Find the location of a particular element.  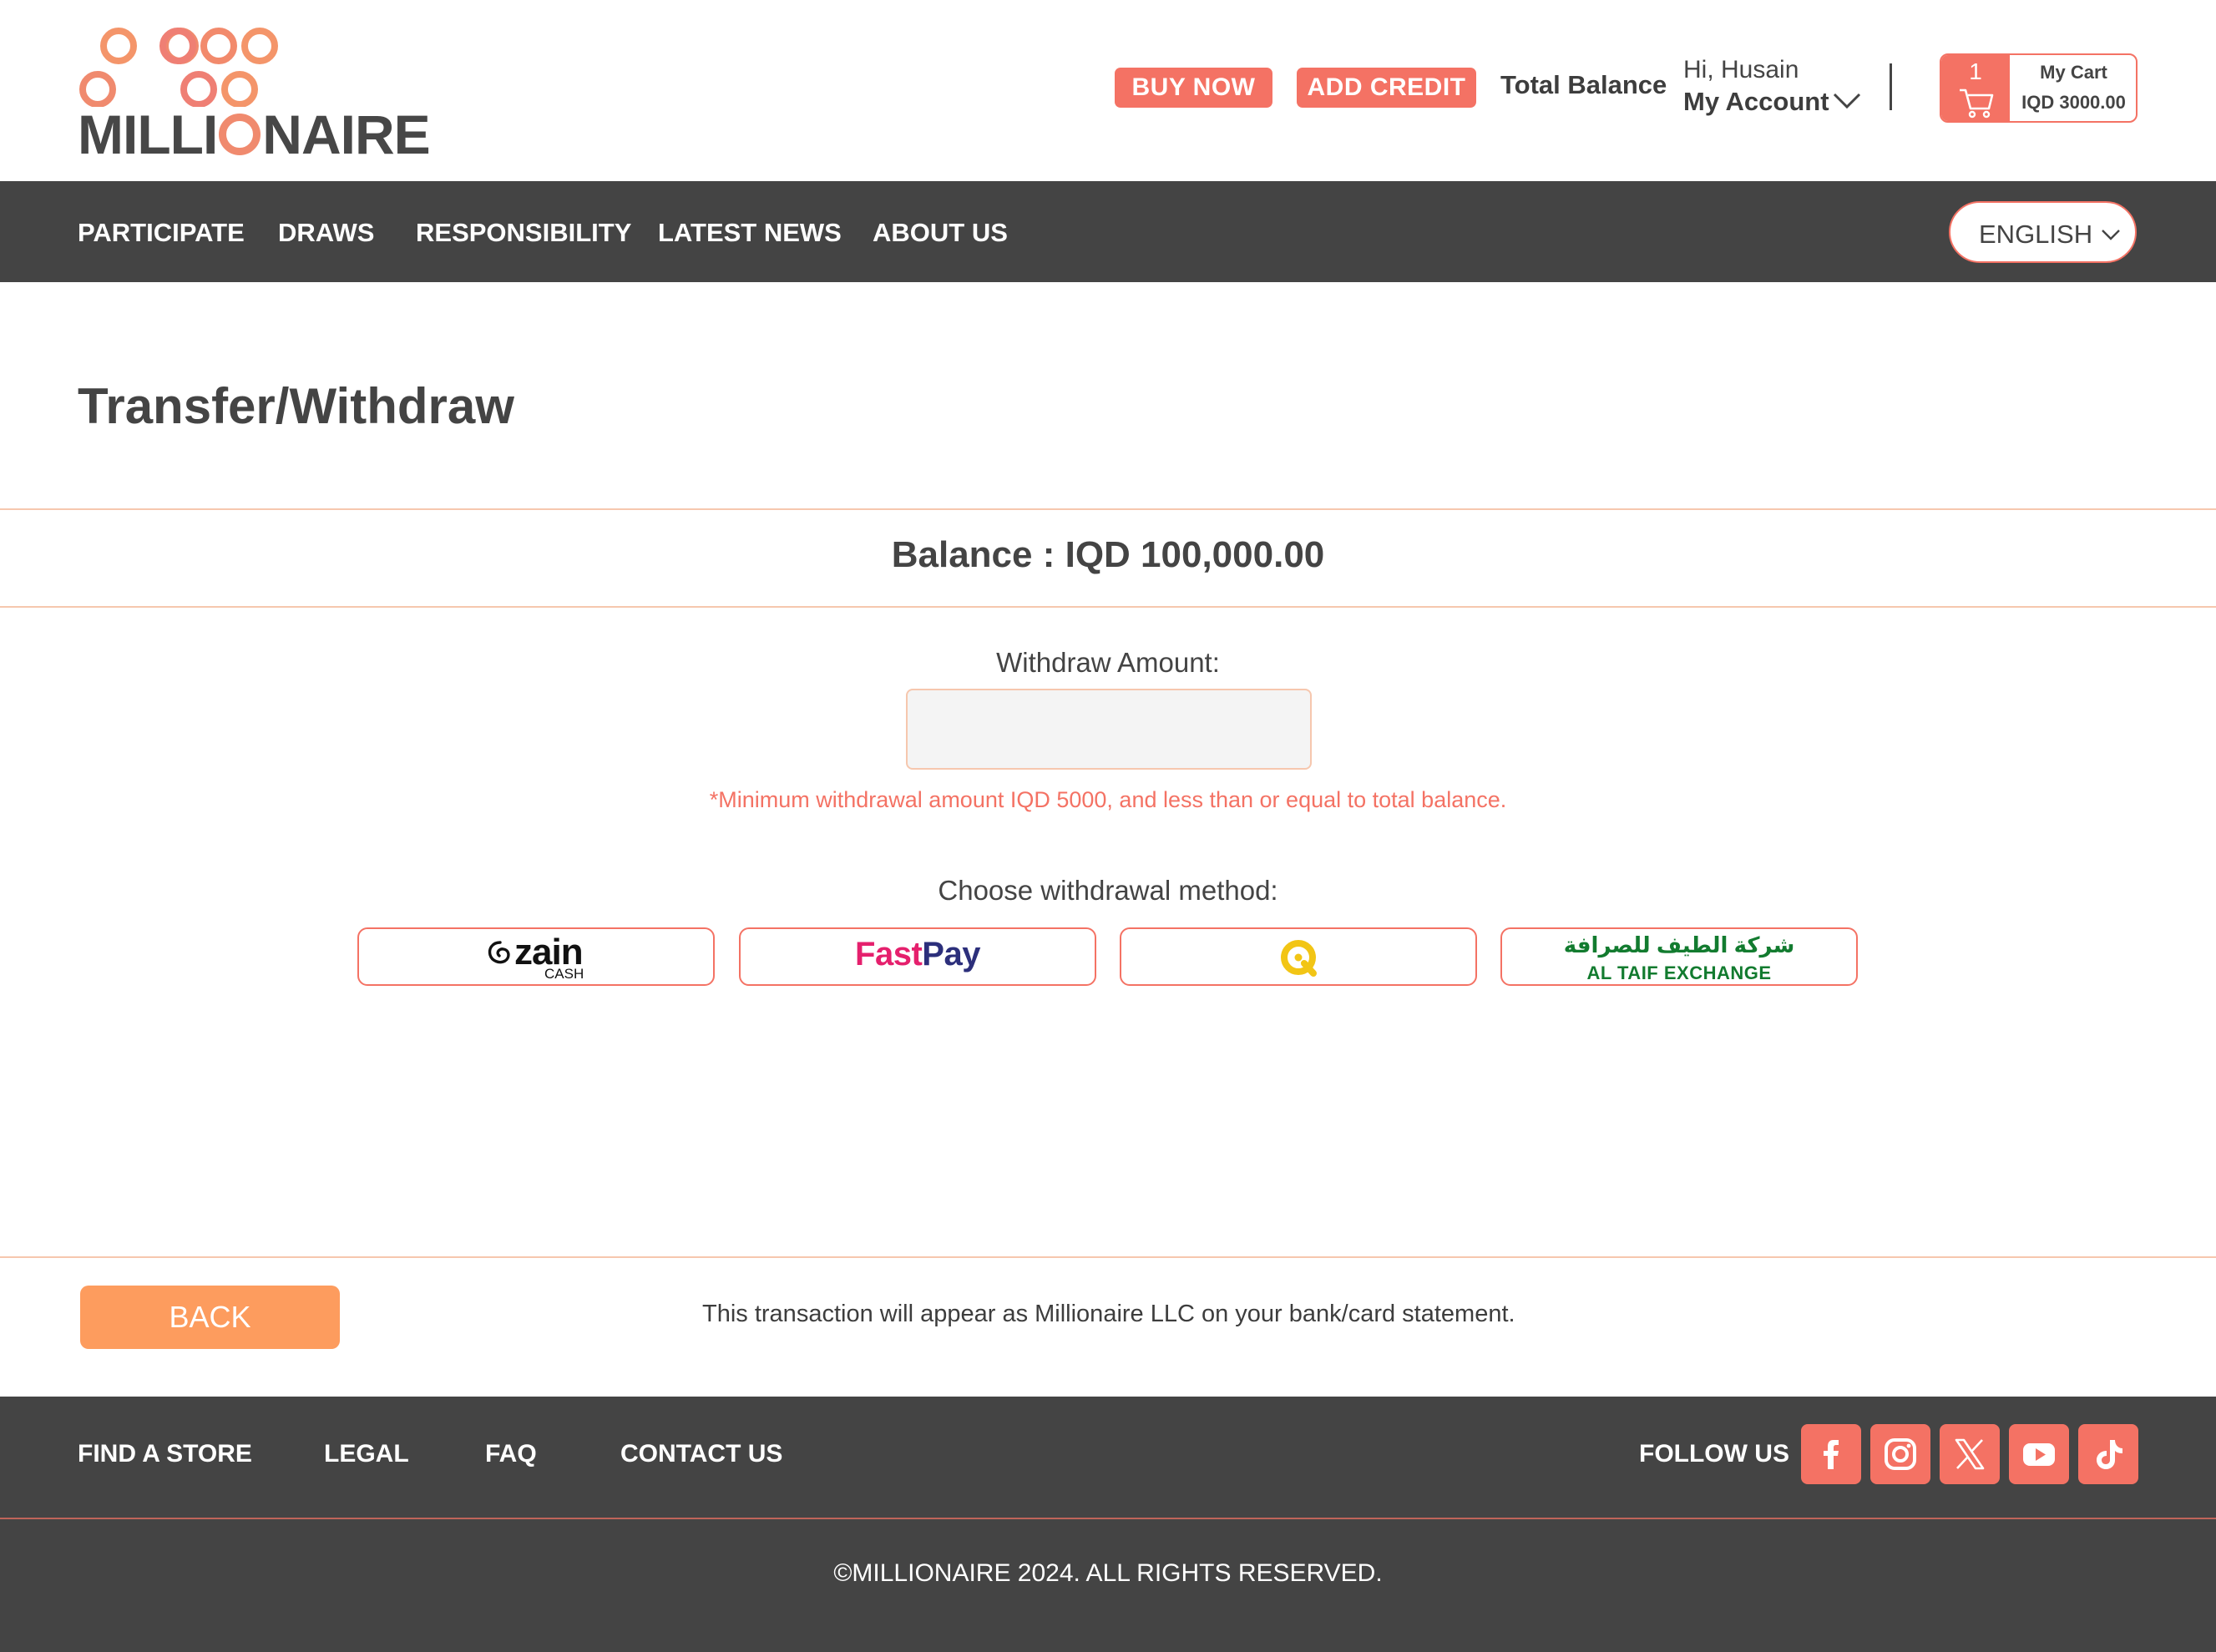

header-divider is located at coordinates (1891, 86).